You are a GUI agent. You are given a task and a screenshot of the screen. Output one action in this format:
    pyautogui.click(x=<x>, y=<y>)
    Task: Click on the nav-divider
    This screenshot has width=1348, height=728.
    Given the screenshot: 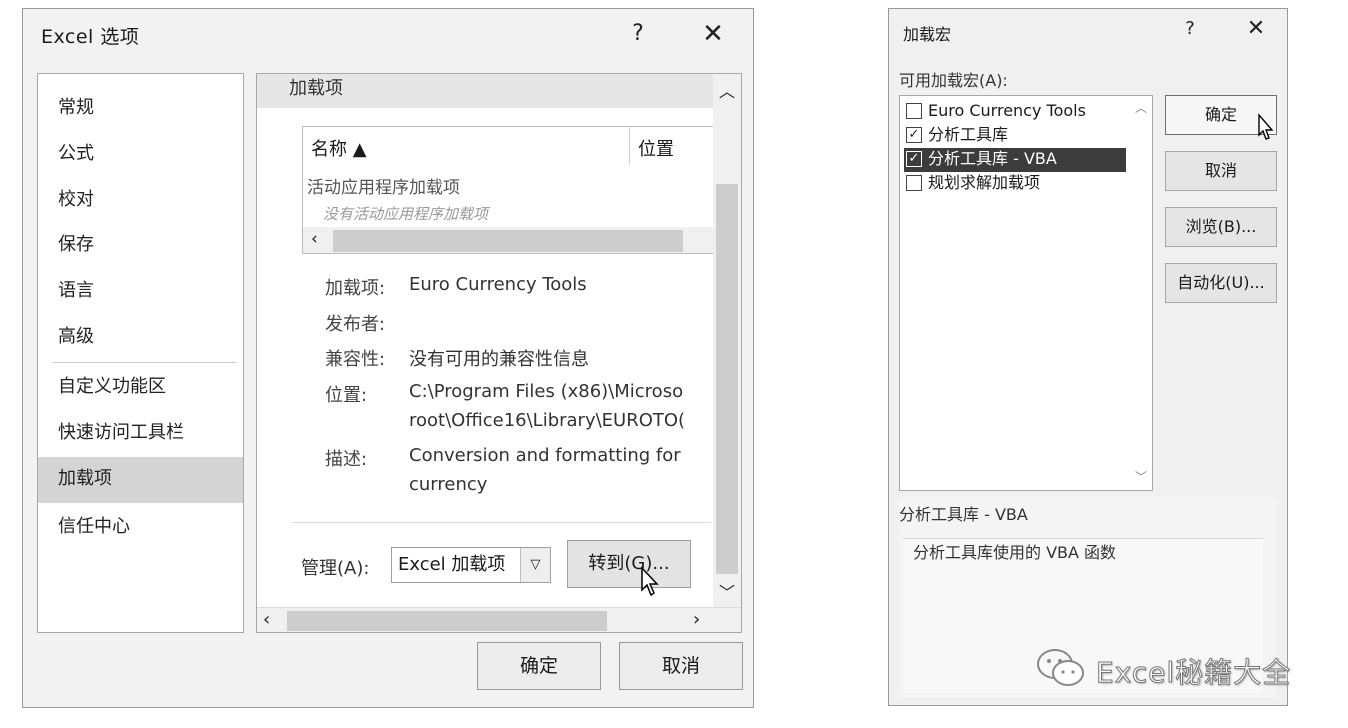 What is the action you would take?
    pyautogui.click(x=144, y=362)
    